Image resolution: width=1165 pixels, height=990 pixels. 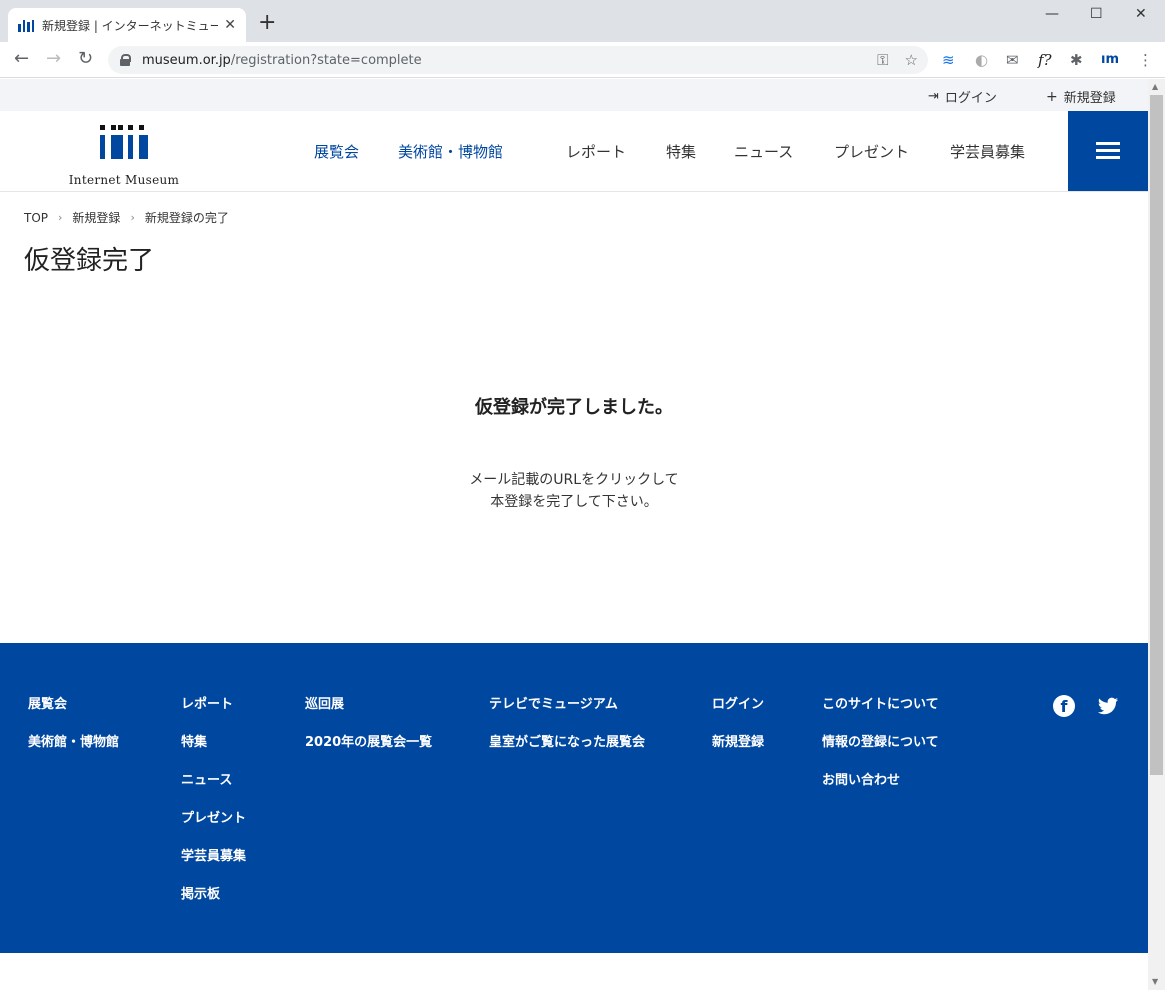 I want to click on breadcrumb-register: 新規登録, so click(x=96, y=217).